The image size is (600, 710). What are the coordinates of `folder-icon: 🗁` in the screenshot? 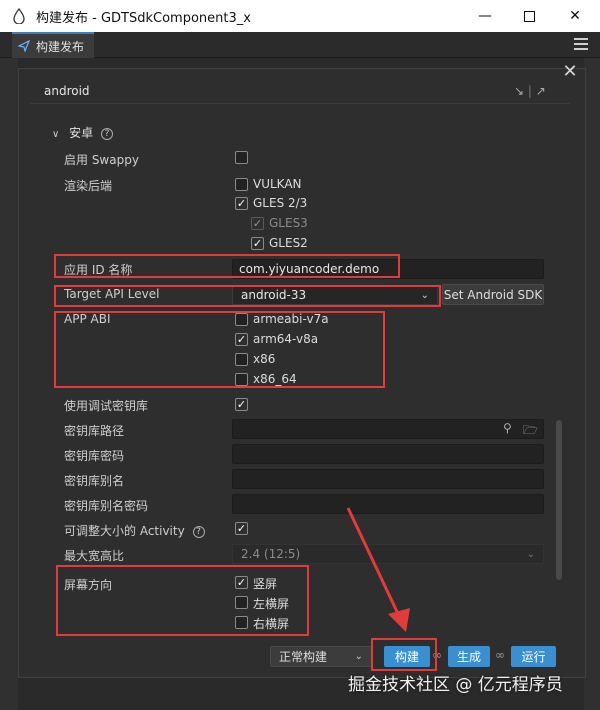 It's located at (530, 431).